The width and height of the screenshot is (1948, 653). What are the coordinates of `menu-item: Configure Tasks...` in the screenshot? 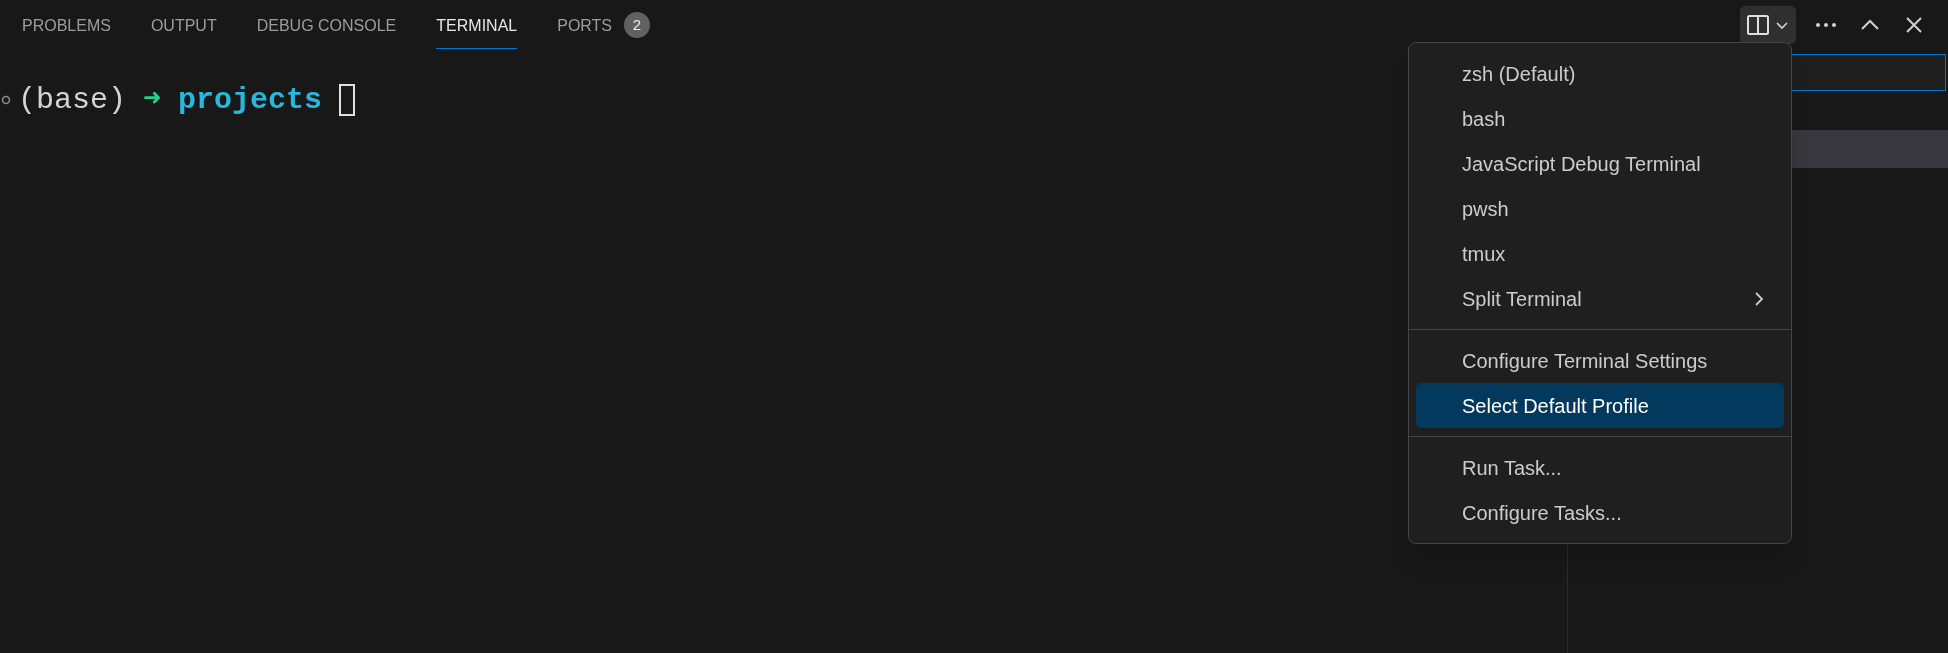 It's located at (1600, 512).